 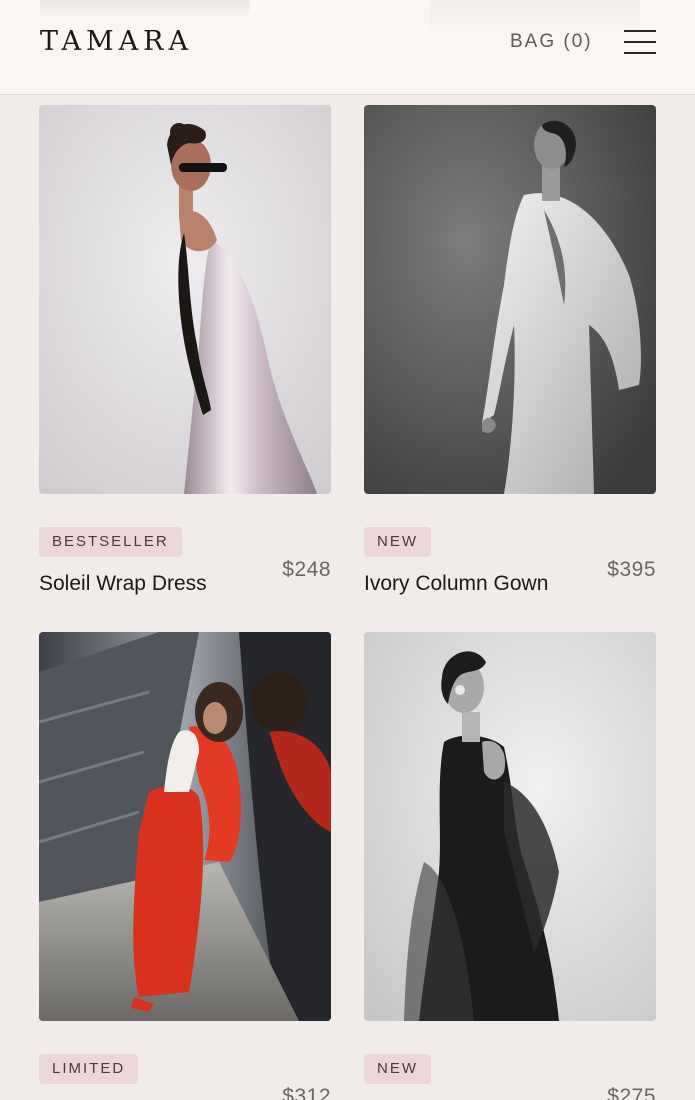 What do you see at coordinates (551, 42) in the screenshot?
I see `bag-link: BAG (0)` at bounding box center [551, 42].